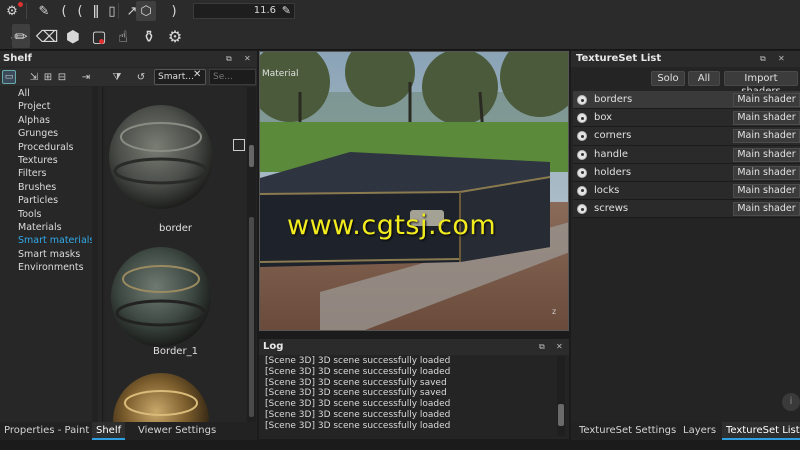 The image size is (800, 450). What do you see at coordinates (109, 431) in the screenshot?
I see `tab-shelf: Shelf` at bounding box center [109, 431].